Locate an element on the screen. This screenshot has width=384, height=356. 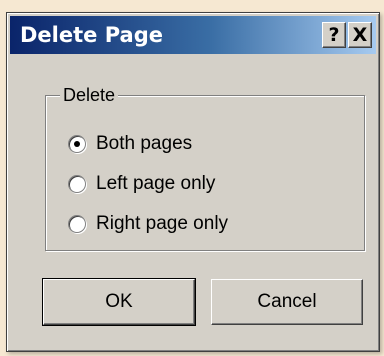
group-legend: Delete is located at coordinates (89, 95).